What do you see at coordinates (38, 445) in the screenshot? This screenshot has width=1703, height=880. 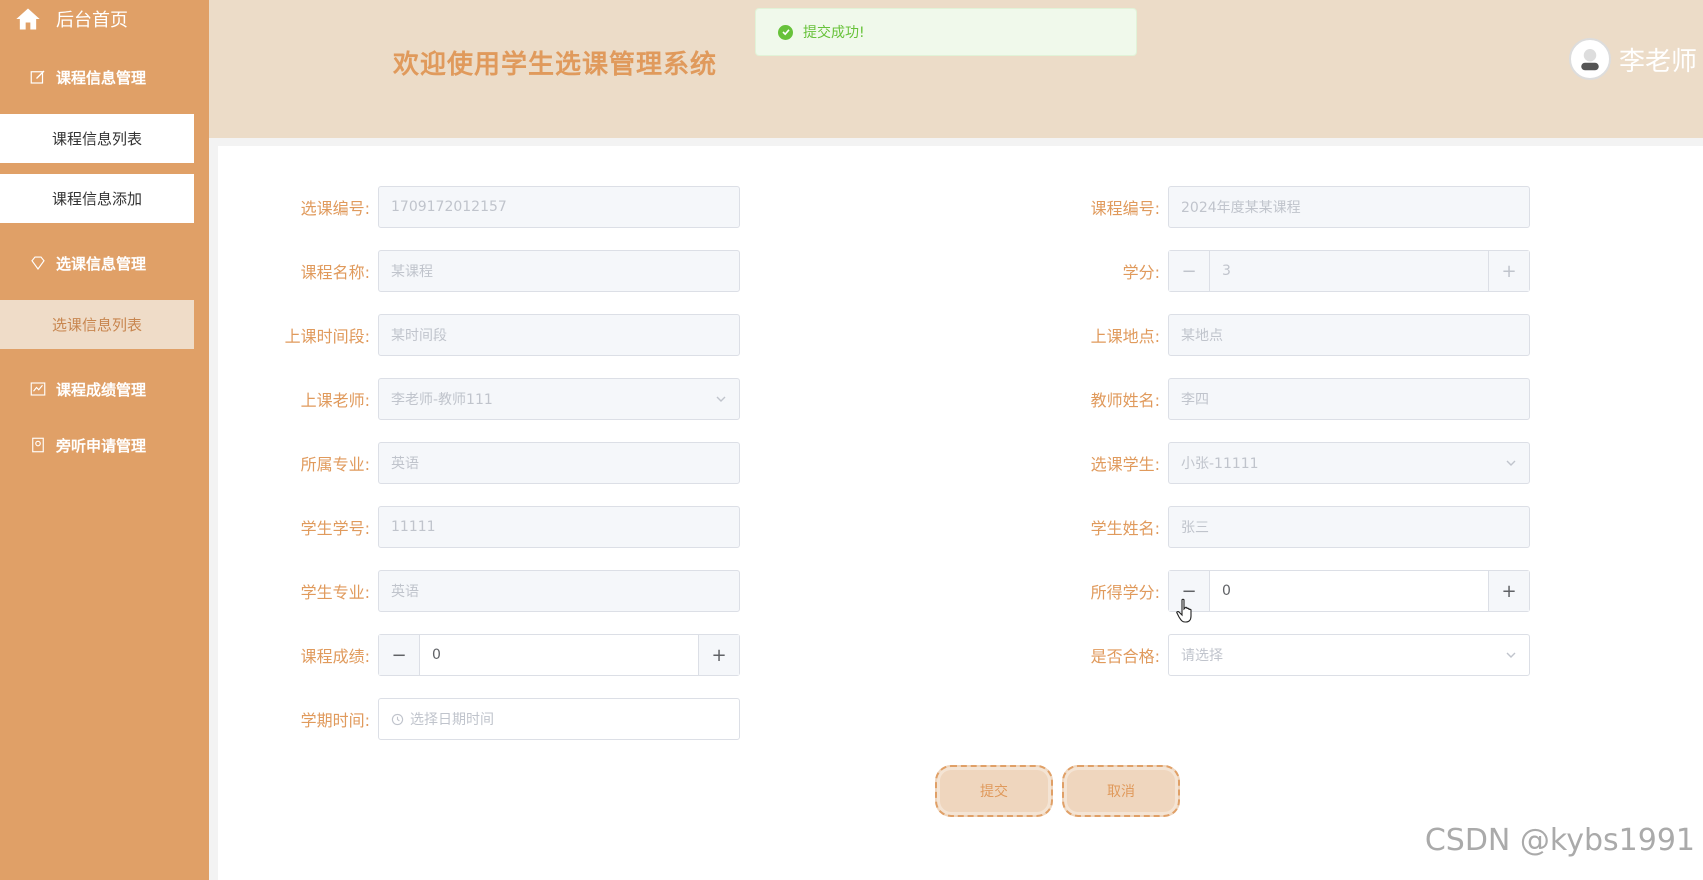 I see `badge-icon` at bounding box center [38, 445].